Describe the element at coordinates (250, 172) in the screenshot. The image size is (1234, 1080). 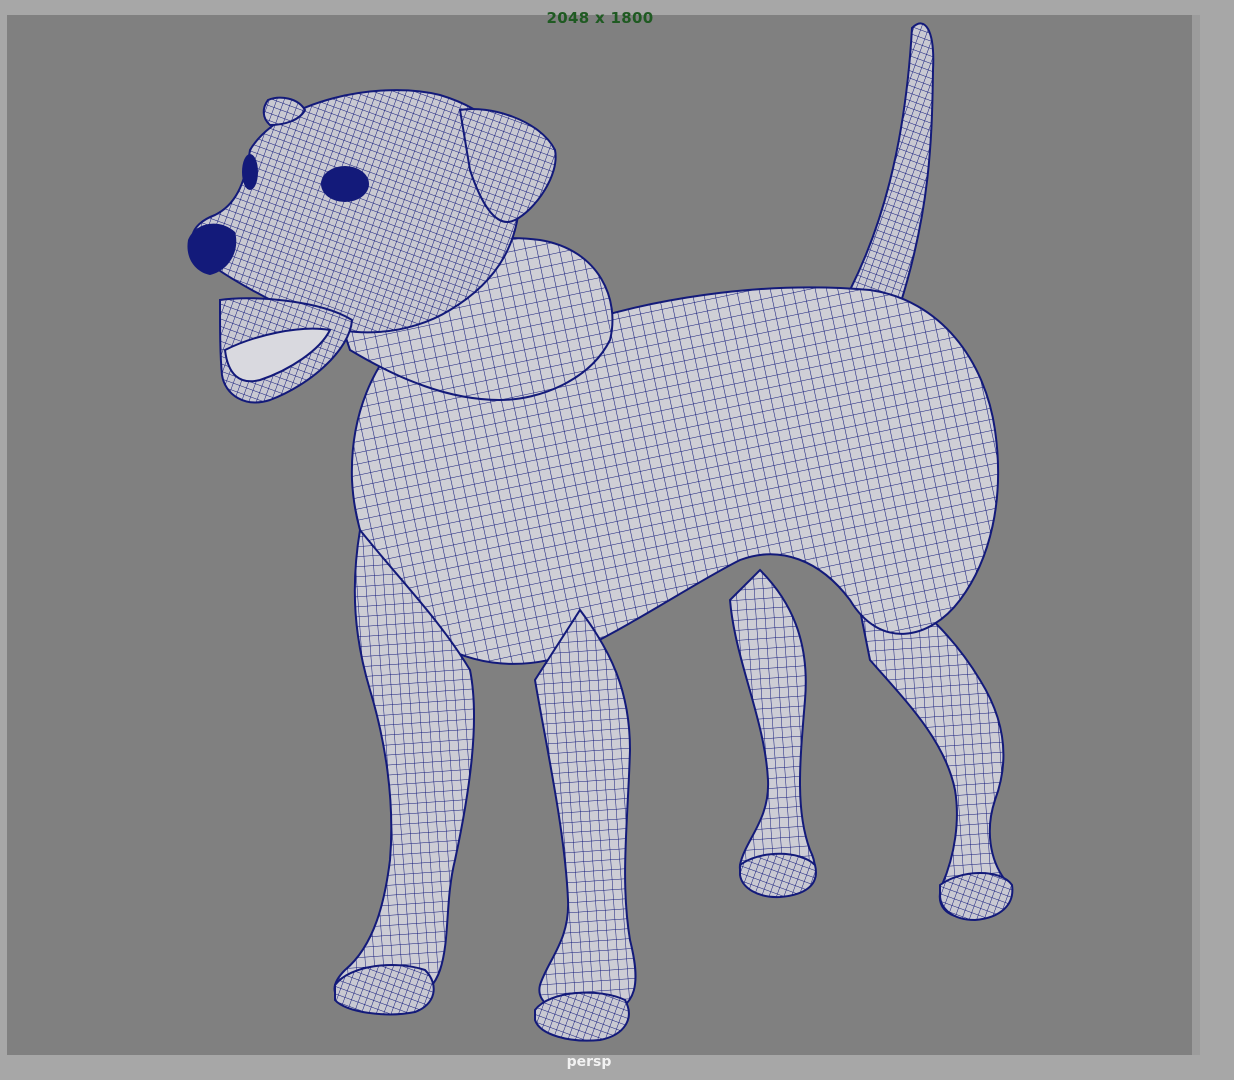
I see `eye-left` at that location.